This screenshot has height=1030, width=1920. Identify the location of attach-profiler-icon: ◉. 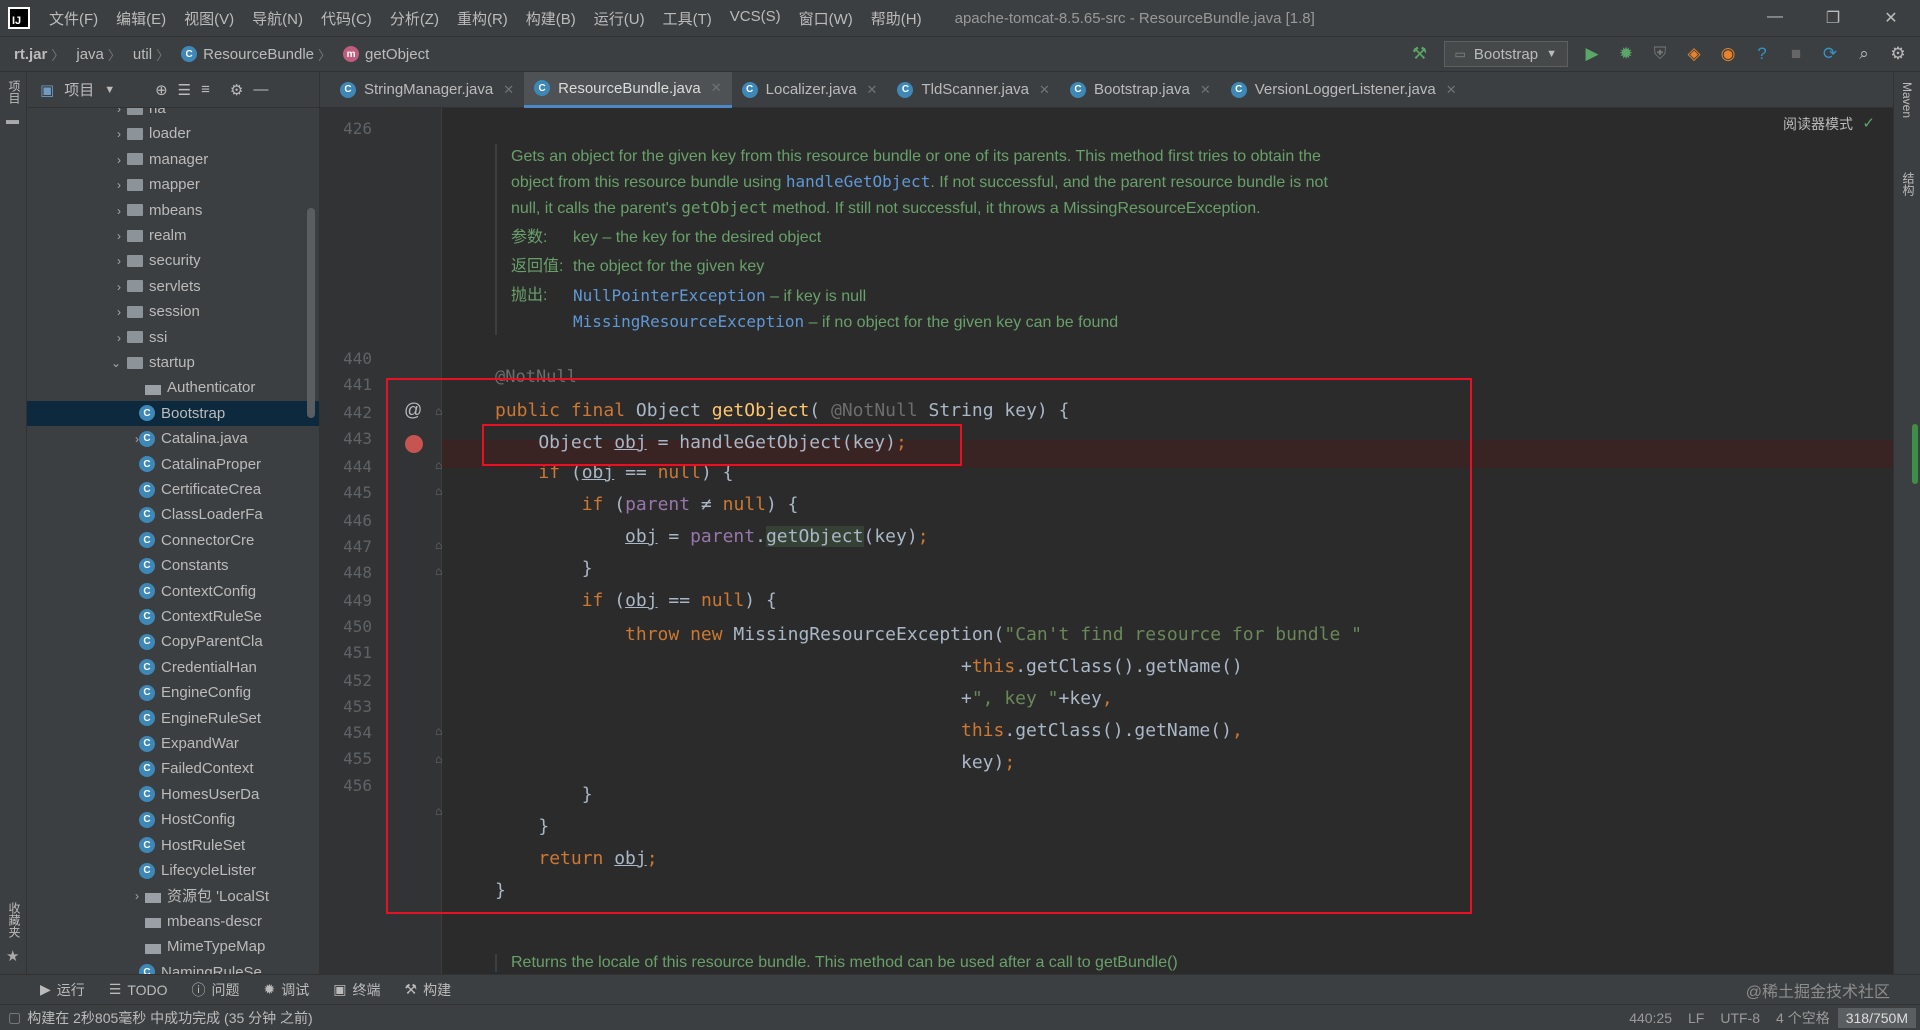
(1728, 54).